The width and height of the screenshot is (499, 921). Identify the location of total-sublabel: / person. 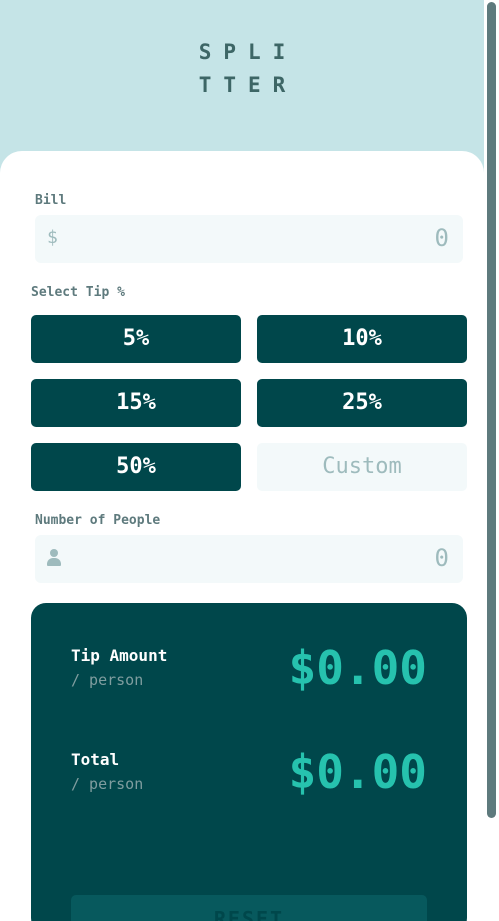
(107, 784).